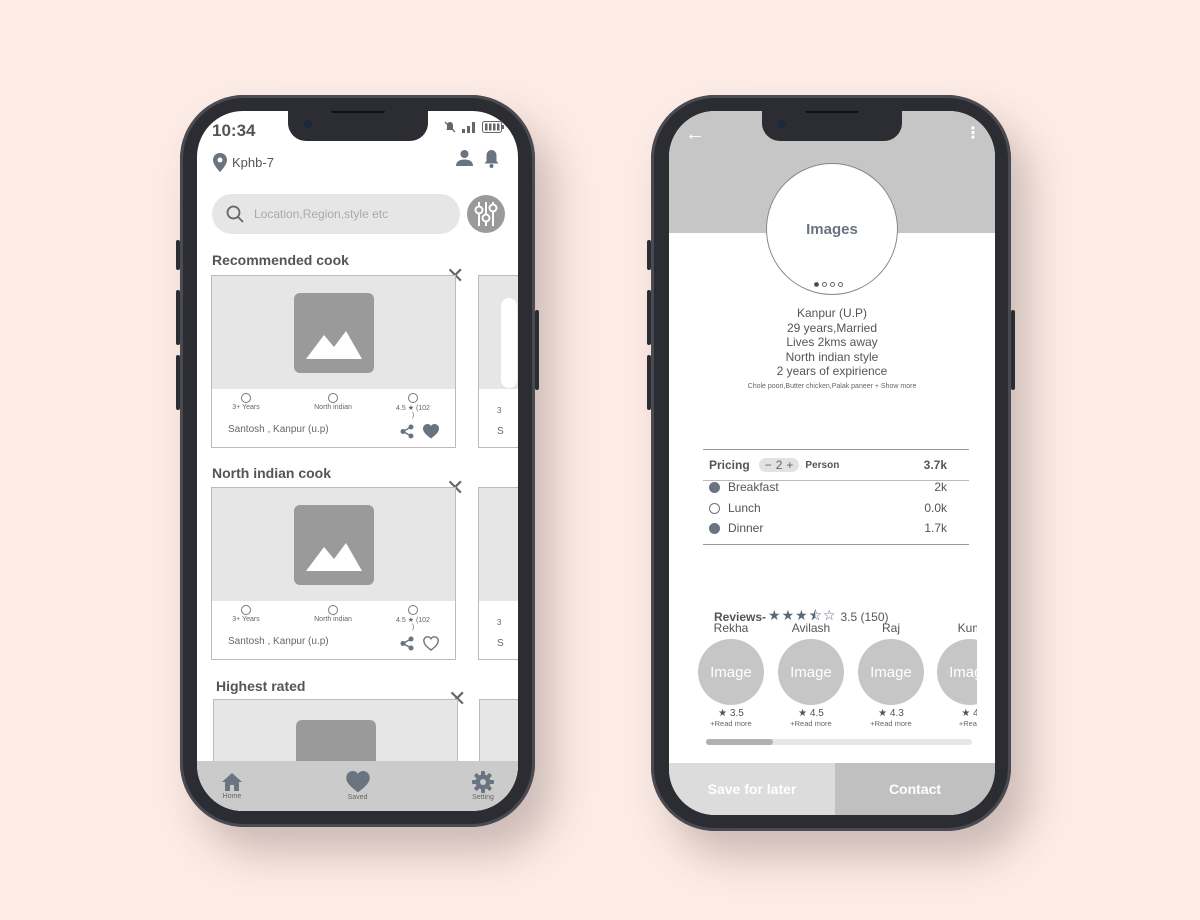 This screenshot has height=920, width=1200. What do you see at coordinates (357, 782) in the screenshot?
I see `heart-icon` at bounding box center [357, 782].